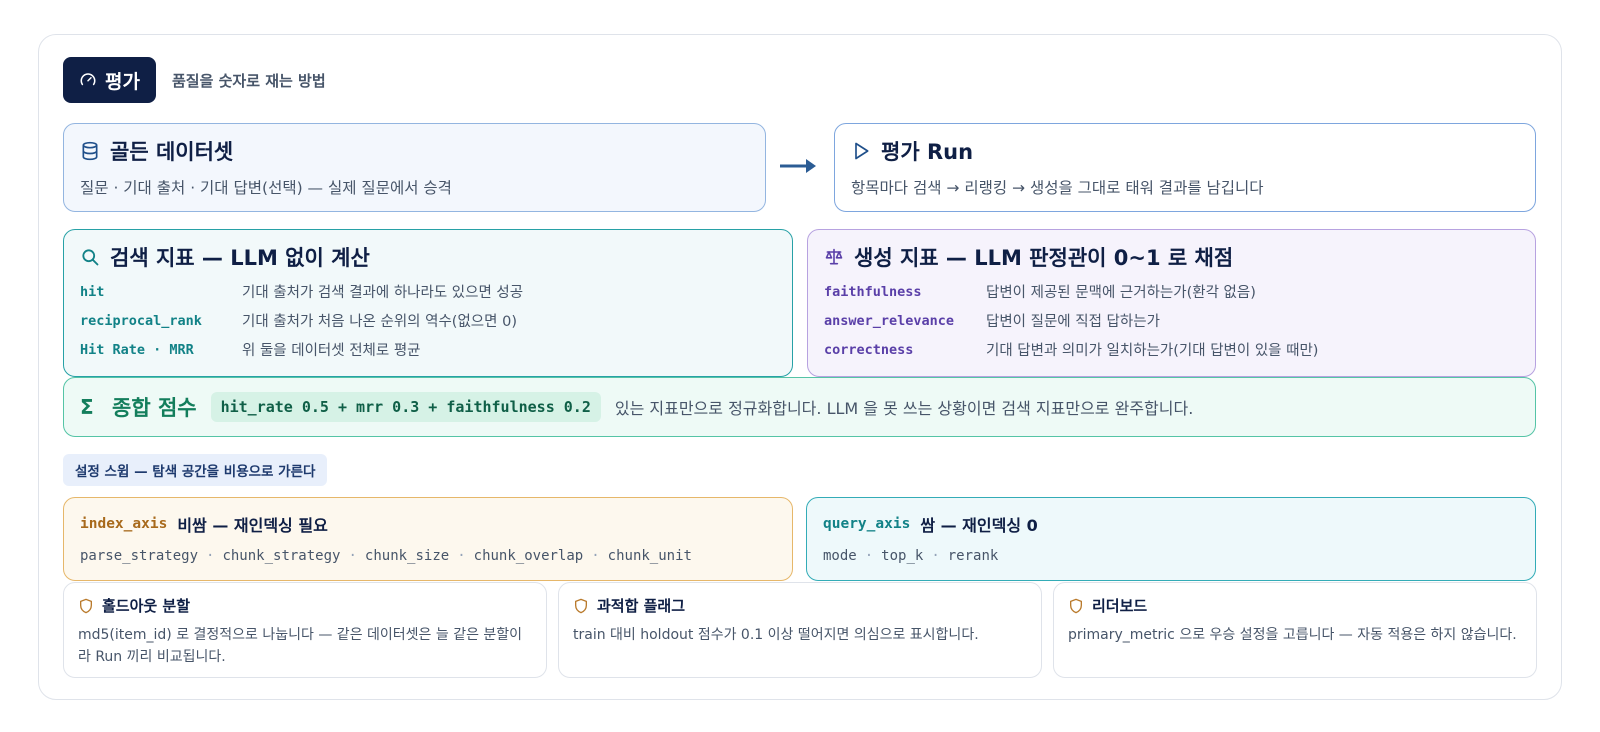  Describe the element at coordinates (428, 350) in the screenshot. I see `metric-row: Hit Rate · MRR 위 둘을 데이터셋 전체로 평균` at that location.